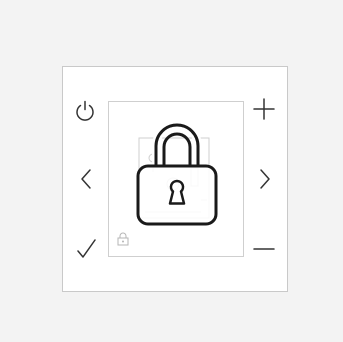  I want to click on small-lock-icon, so click(123, 239).